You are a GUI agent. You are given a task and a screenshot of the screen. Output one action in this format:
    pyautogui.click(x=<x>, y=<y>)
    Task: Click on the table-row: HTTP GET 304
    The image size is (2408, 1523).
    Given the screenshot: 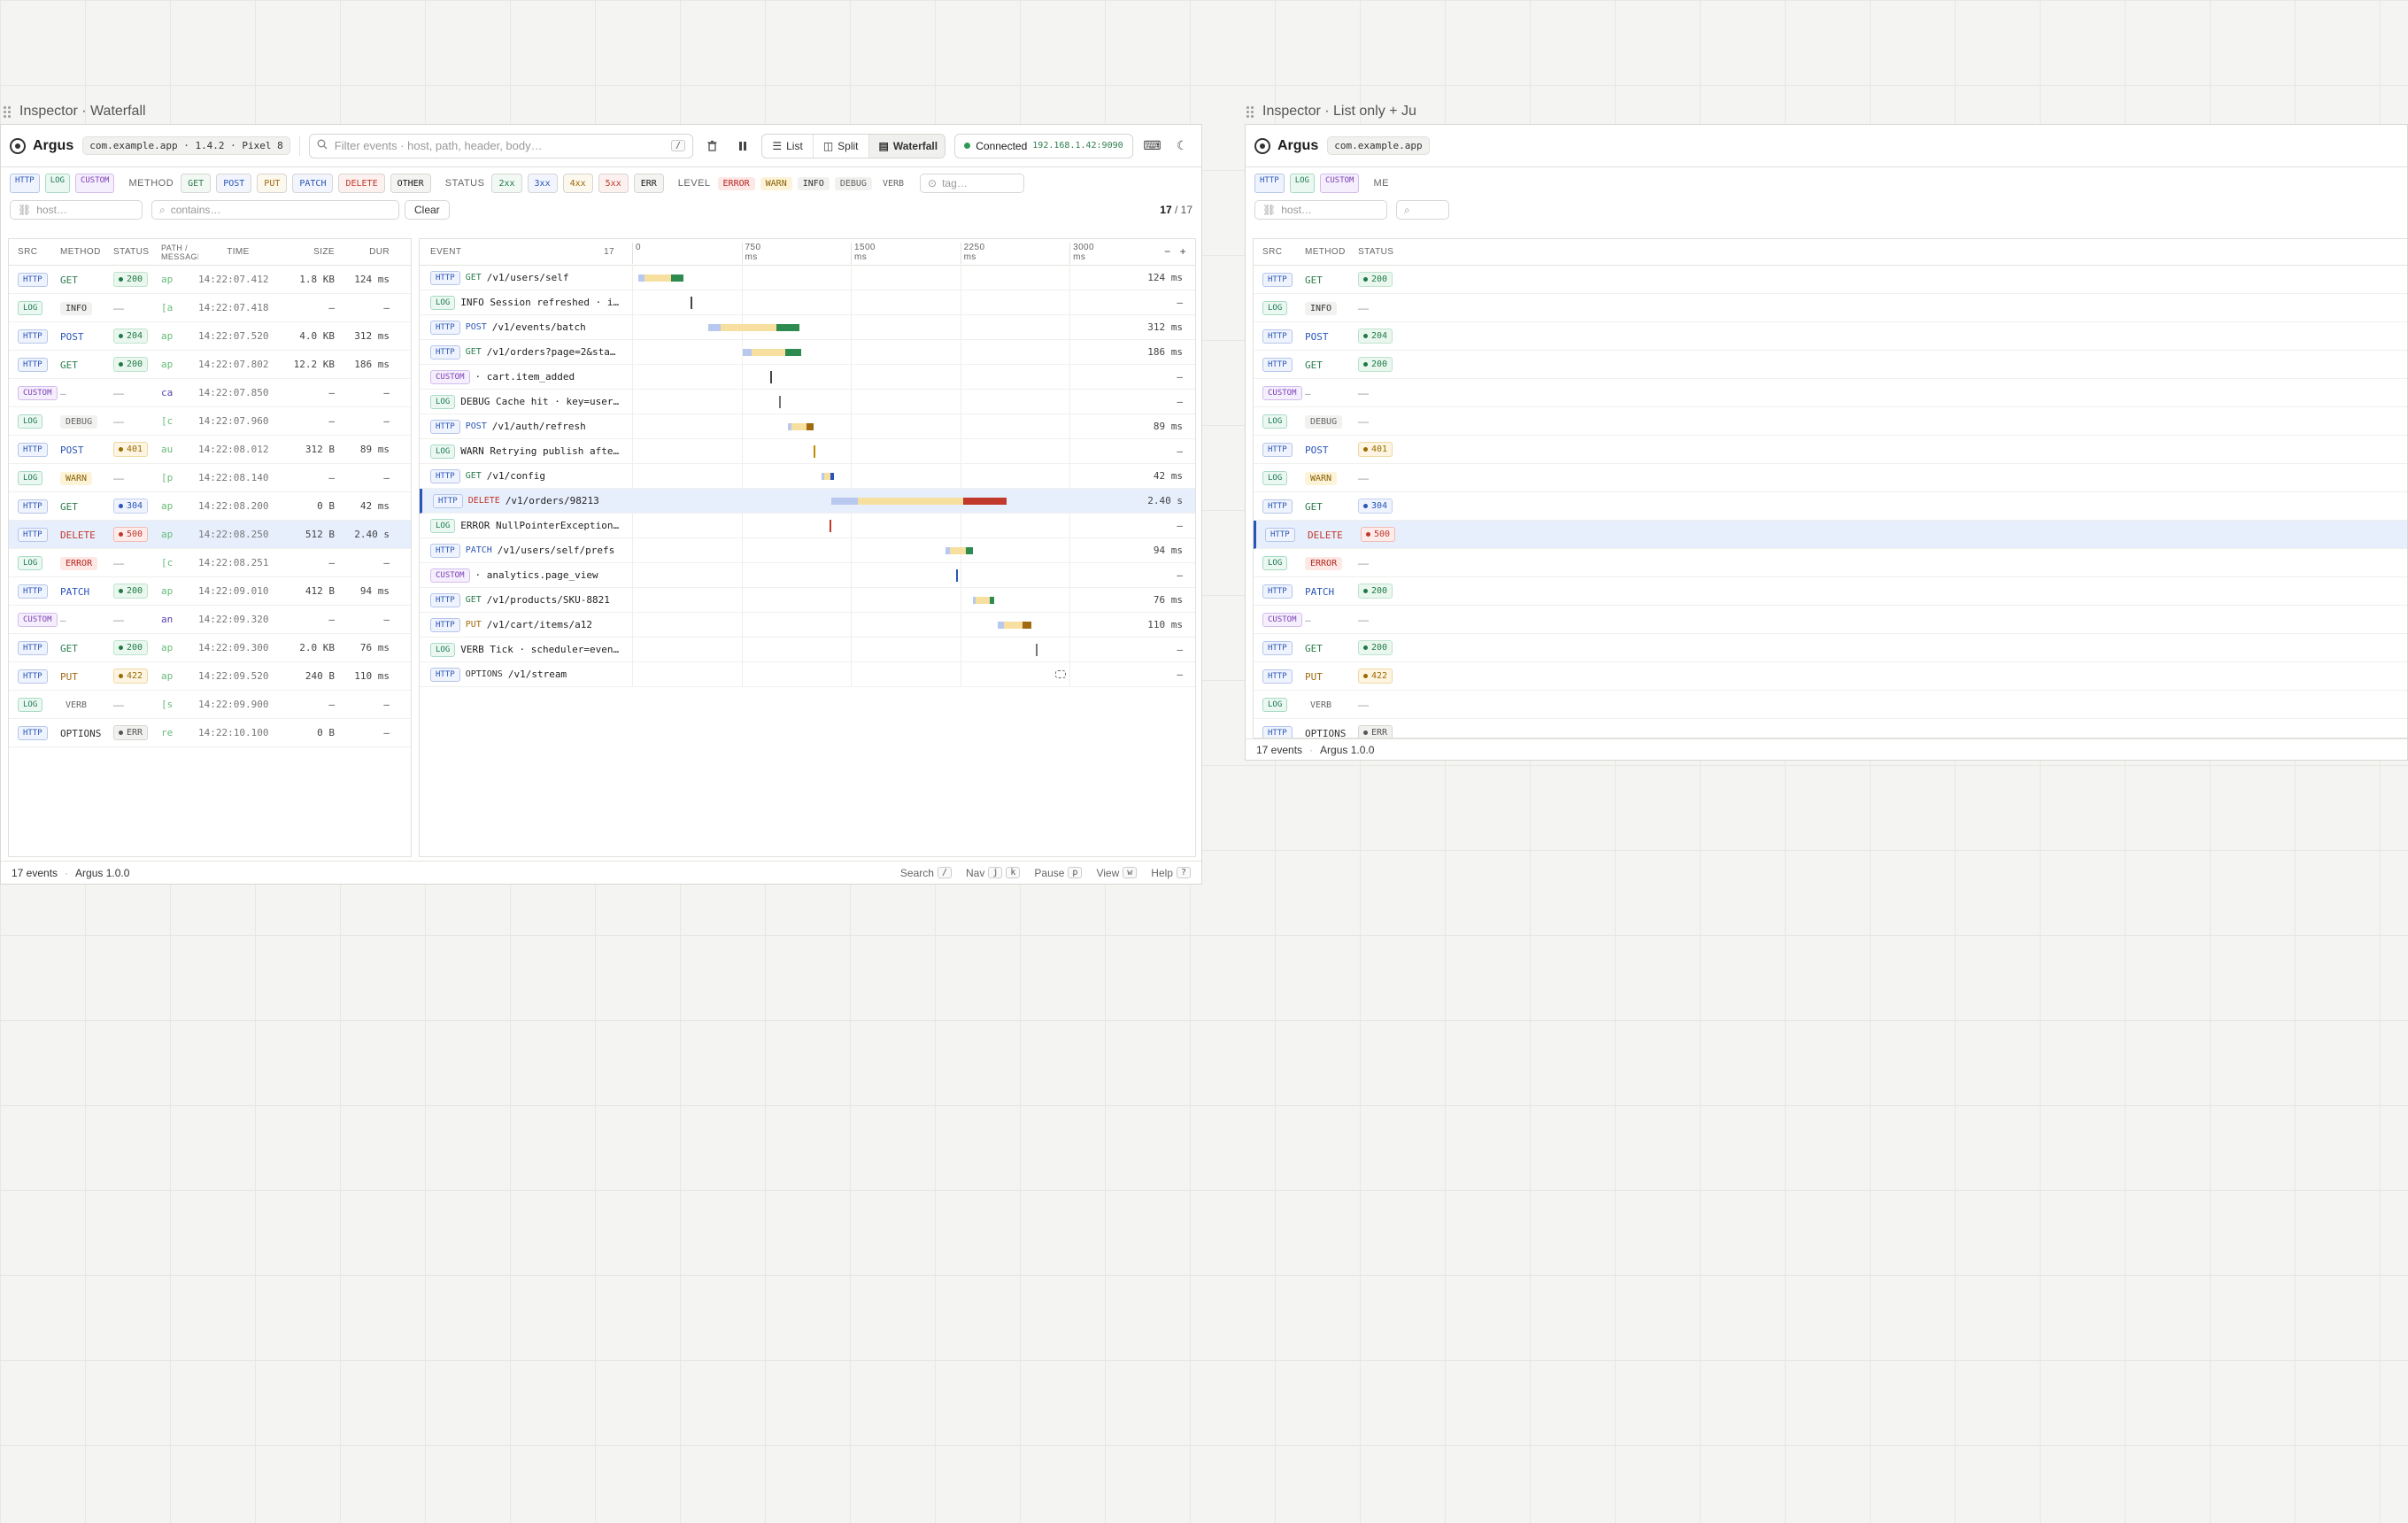 What is the action you would take?
    pyautogui.click(x=1830, y=506)
    